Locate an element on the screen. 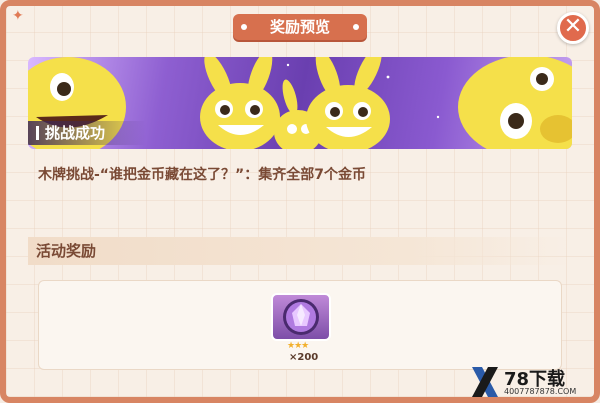 This screenshot has height=403, width=600. leaf-decoration-icon: ✦ is located at coordinates (18, 16).